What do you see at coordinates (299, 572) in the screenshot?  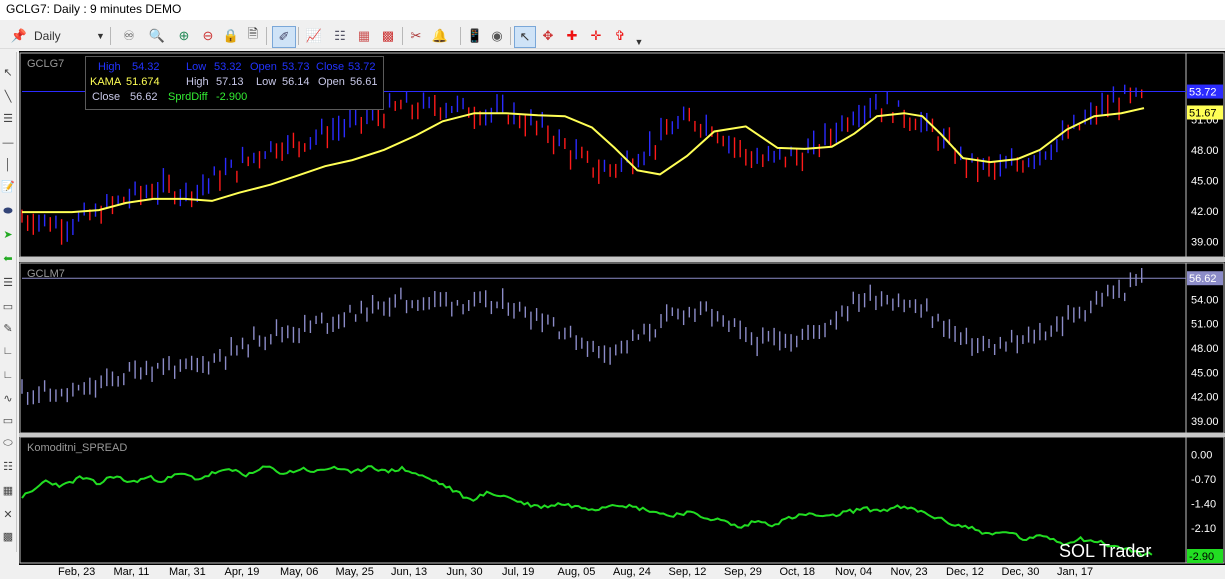 I see `date-tick: May, 06` at bounding box center [299, 572].